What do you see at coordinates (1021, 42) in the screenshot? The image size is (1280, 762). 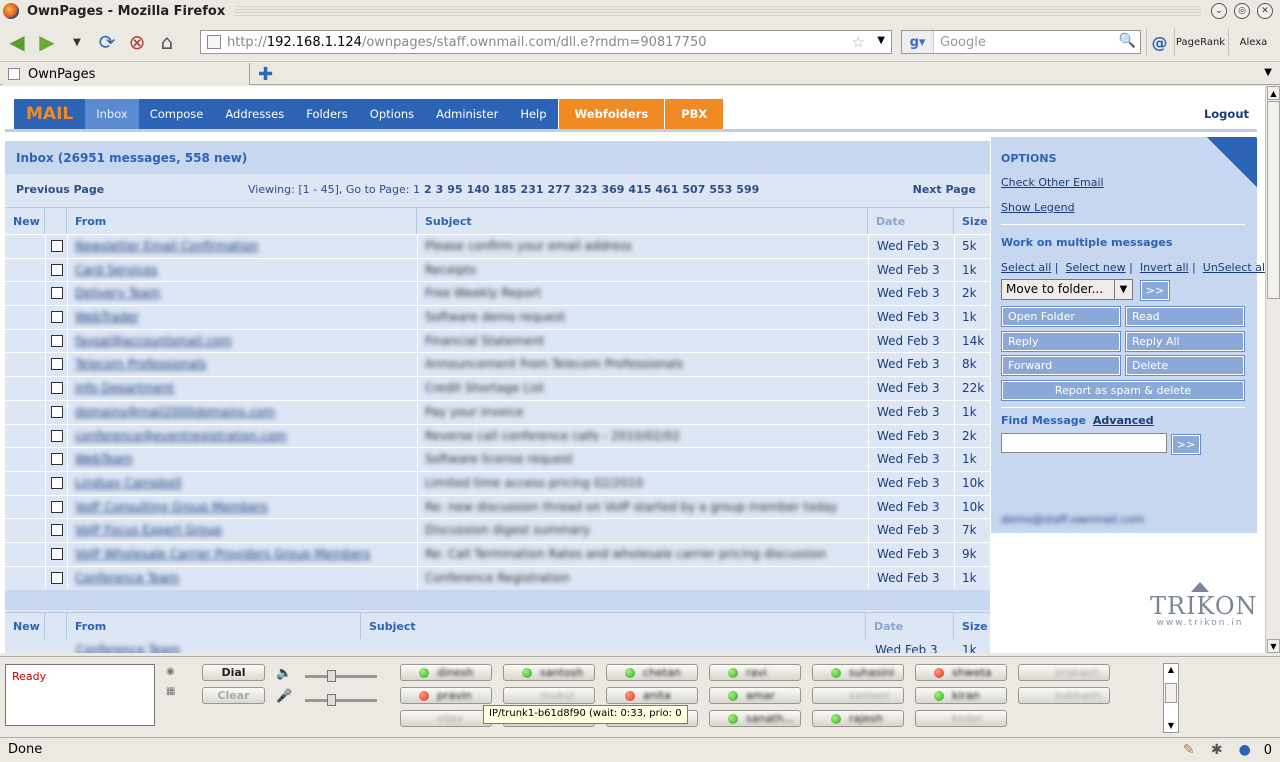 I see `search-bar: g▾ Google 🔍` at bounding box center [1021, 42].